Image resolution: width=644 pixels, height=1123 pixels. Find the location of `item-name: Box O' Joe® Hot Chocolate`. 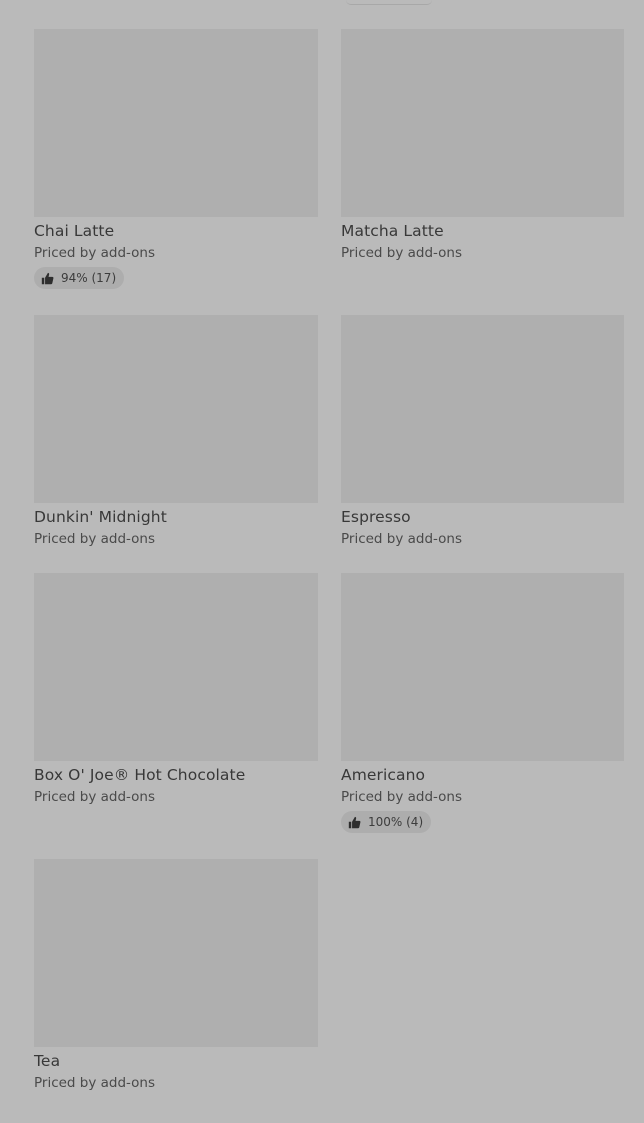

item-name: Box O' Joe® Hot Chocolate is located at coordinates (140, 775).